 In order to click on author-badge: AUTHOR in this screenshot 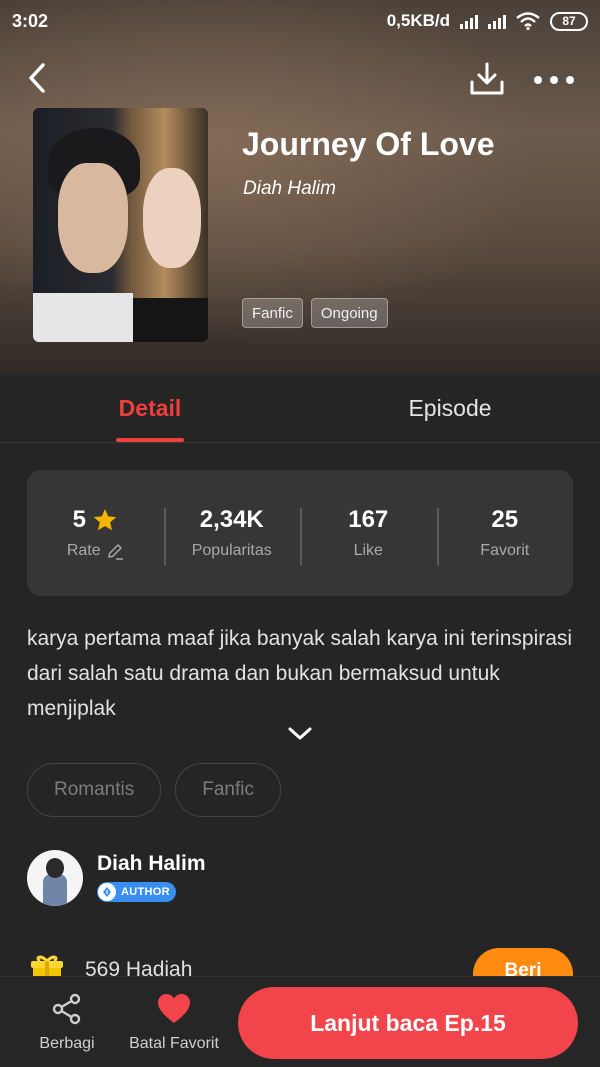, I will do `click(136, 892)`.